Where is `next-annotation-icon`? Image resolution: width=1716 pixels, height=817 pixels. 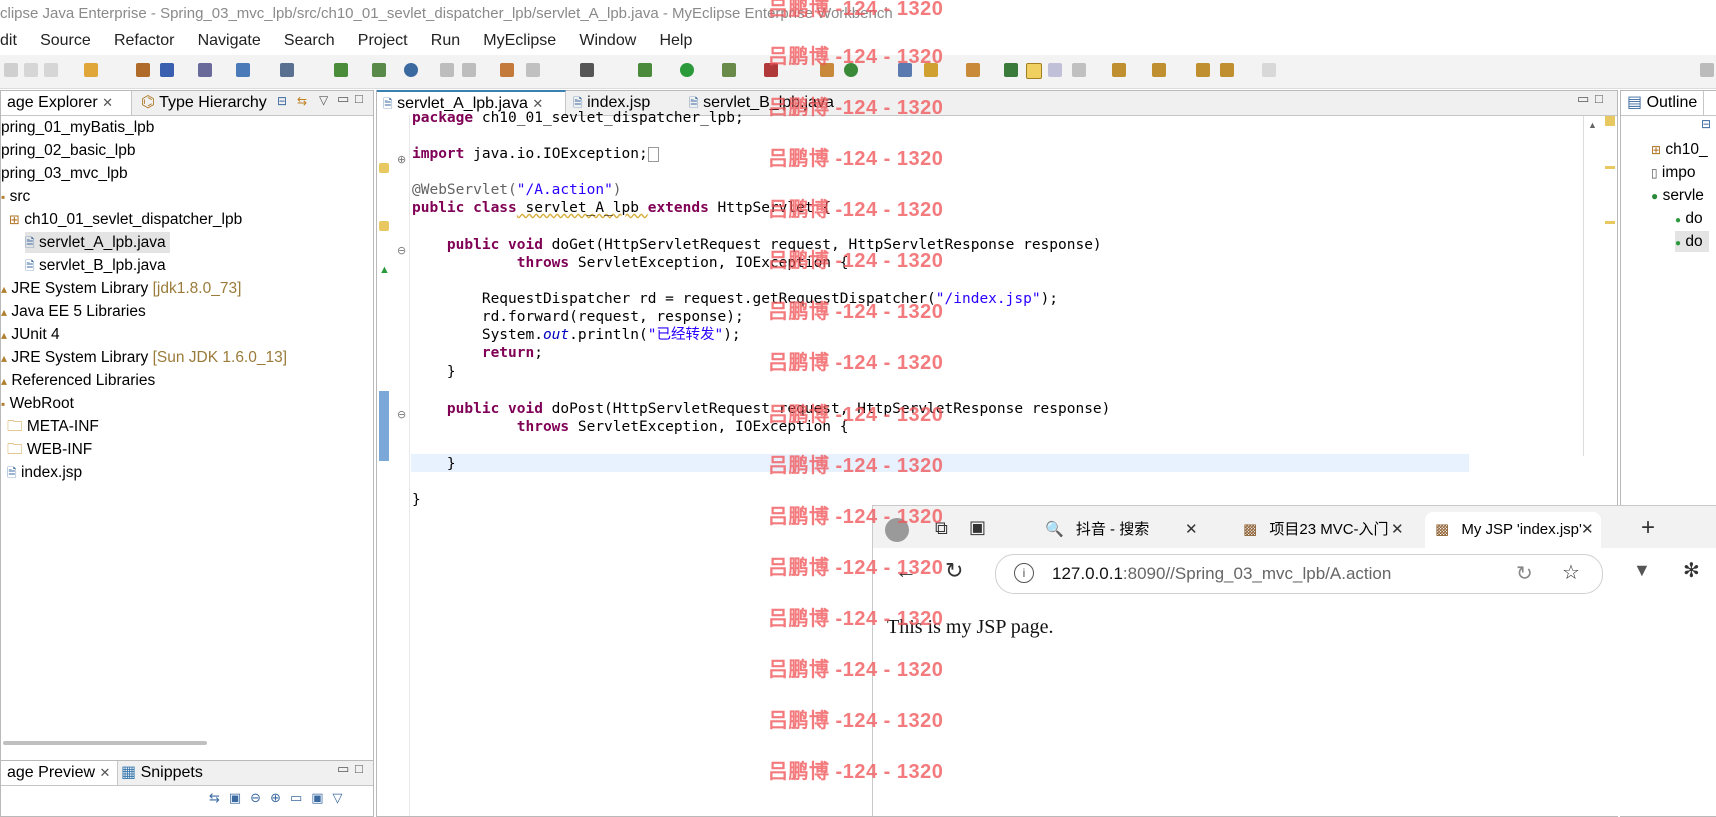 next-annotation-icon is located at coordinates (1119, 70).